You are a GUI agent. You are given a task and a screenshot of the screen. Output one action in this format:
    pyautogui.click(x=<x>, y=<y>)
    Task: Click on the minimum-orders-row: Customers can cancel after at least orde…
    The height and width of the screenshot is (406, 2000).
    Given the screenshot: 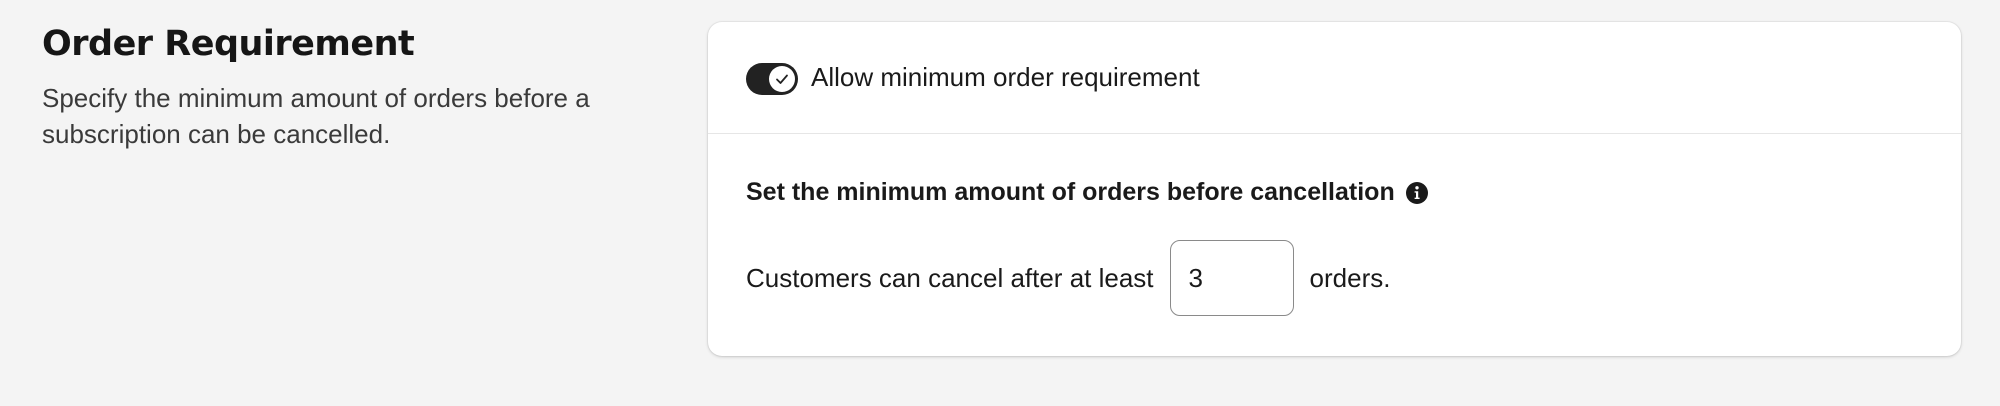 What is the action you would take?
    pyautogui.click(x=1334, y=278)
    